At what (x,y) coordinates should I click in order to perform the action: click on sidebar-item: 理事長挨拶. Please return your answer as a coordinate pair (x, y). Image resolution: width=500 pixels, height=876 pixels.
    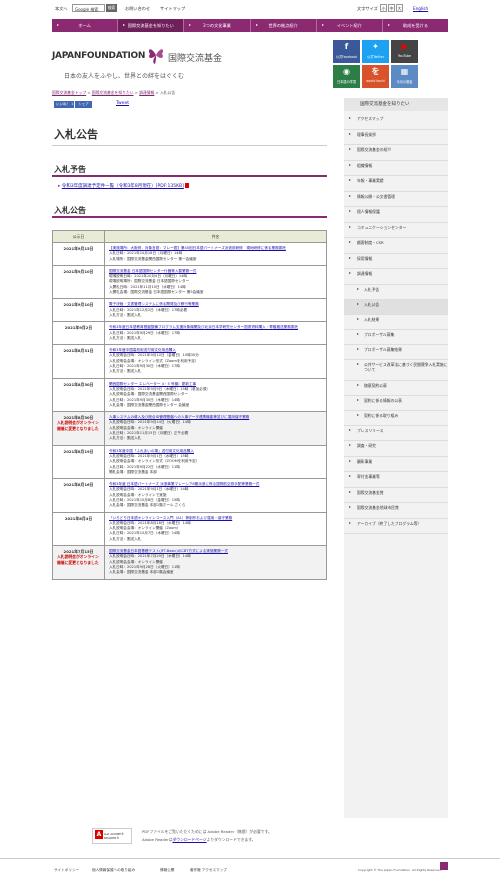
    Looking at the image, I should click on (396, 137).